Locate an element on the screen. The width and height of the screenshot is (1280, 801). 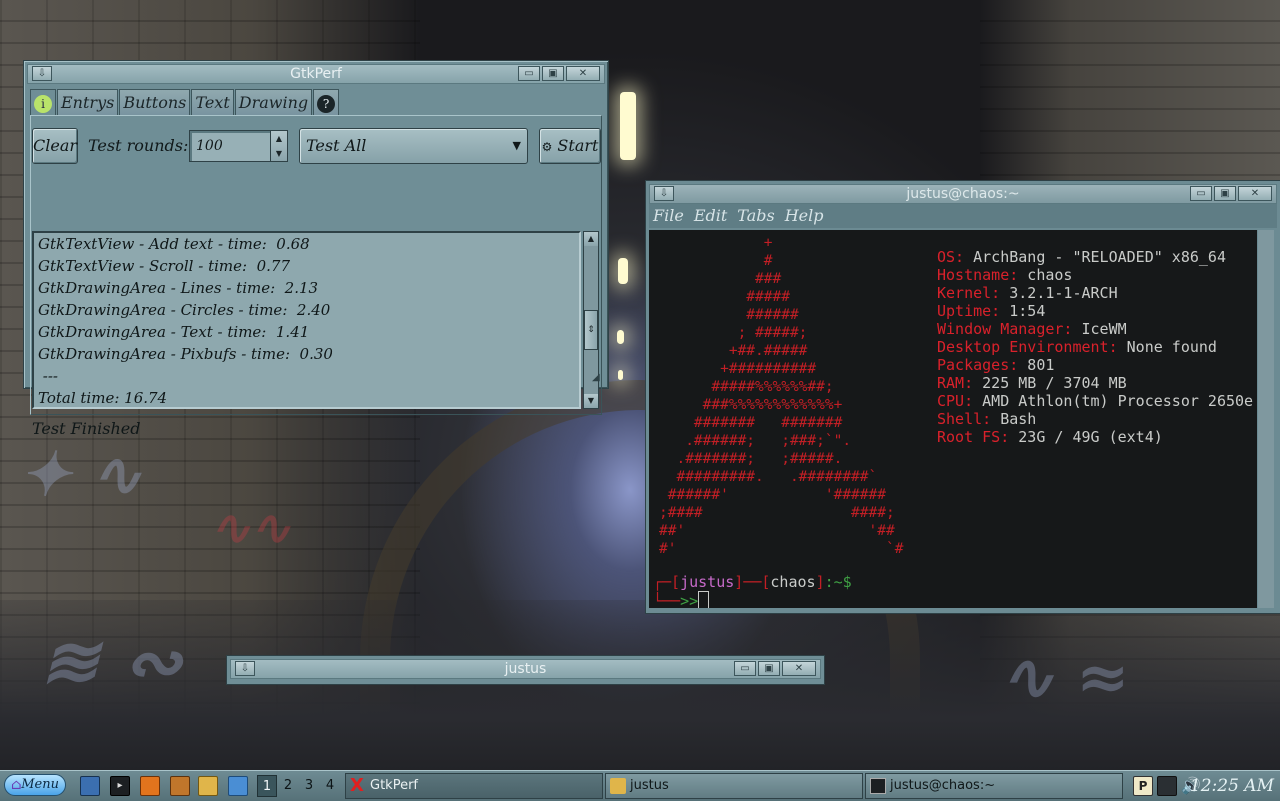
info-row: Window Manager: IceWM is located at coordinates (1095, 329).